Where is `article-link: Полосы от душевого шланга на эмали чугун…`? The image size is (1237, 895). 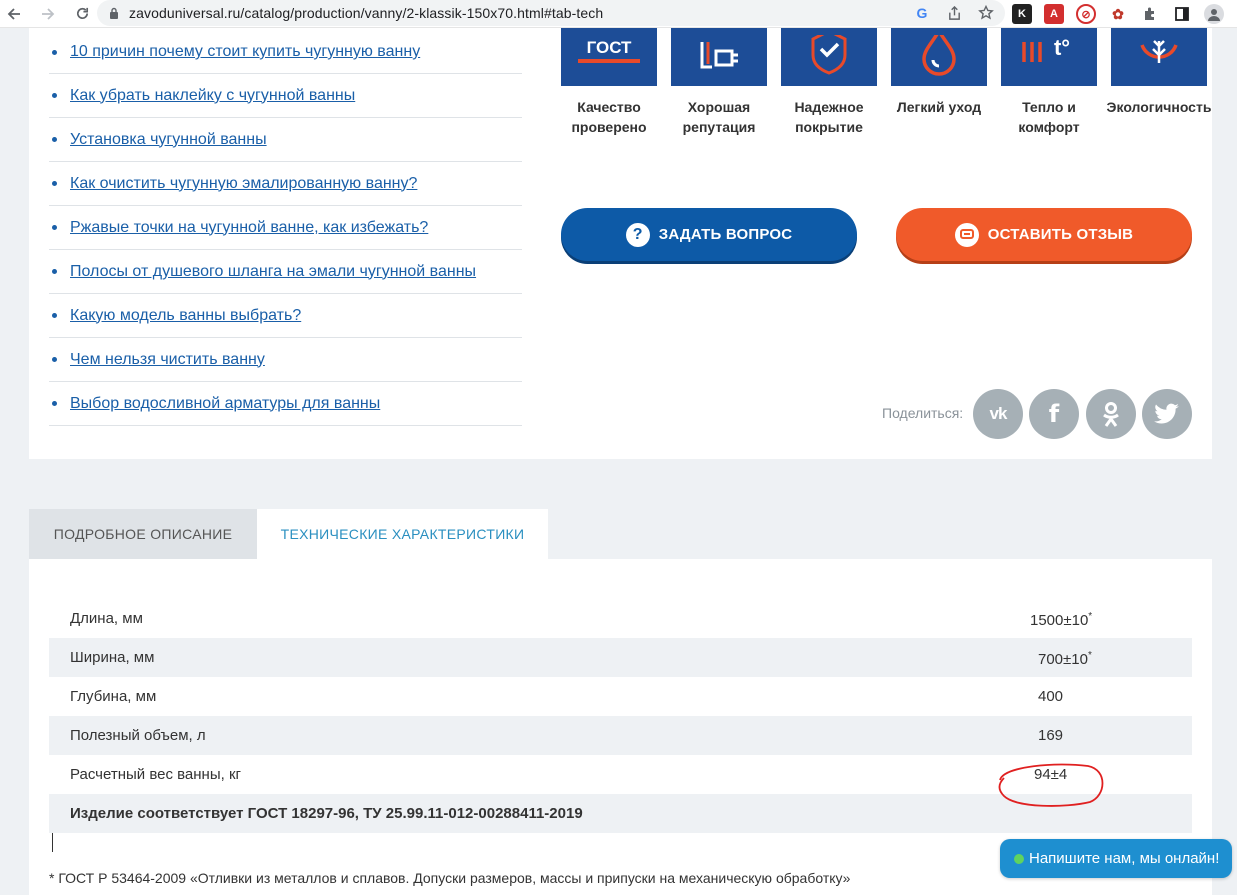
article-link: Полосы от душевого шланга на эмали чугун… is located at coordinates (273, 272).